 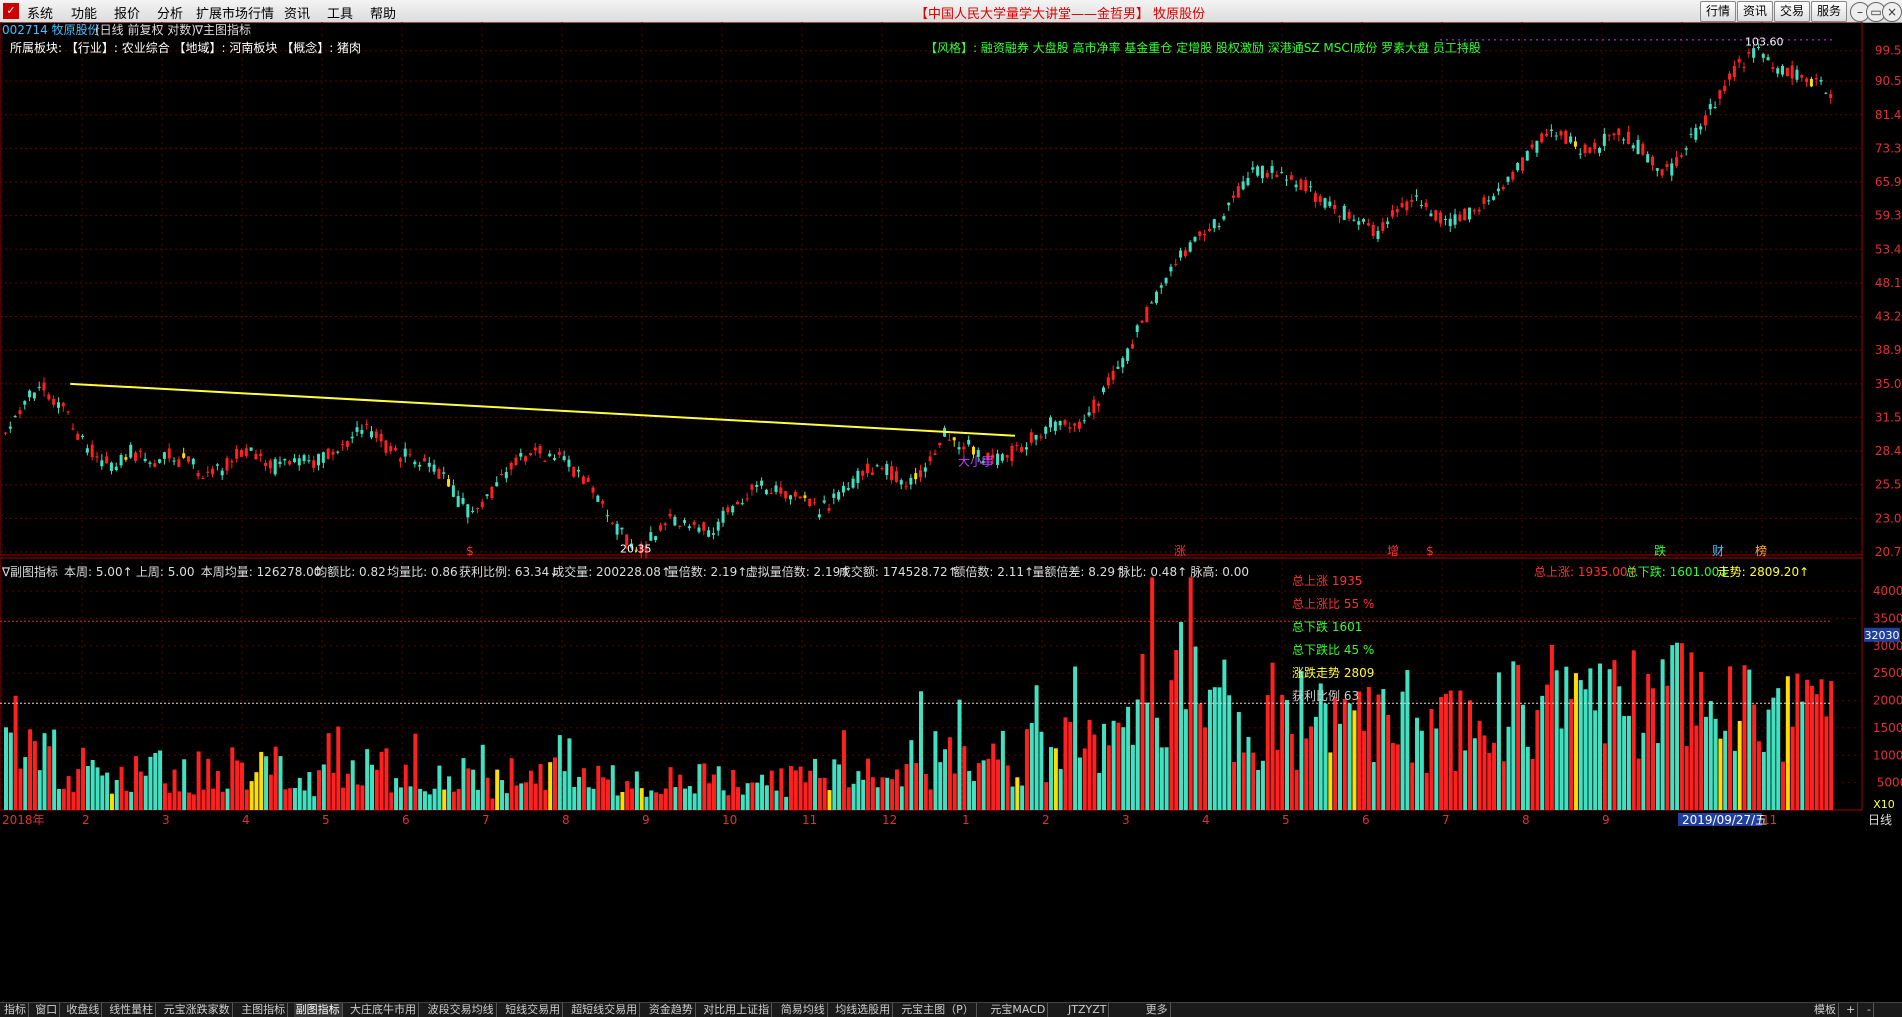 What do you see at coordinates (406, 820) in the screenshot?
I see `time-tick-label: 6` at bounding box center [406, 820].